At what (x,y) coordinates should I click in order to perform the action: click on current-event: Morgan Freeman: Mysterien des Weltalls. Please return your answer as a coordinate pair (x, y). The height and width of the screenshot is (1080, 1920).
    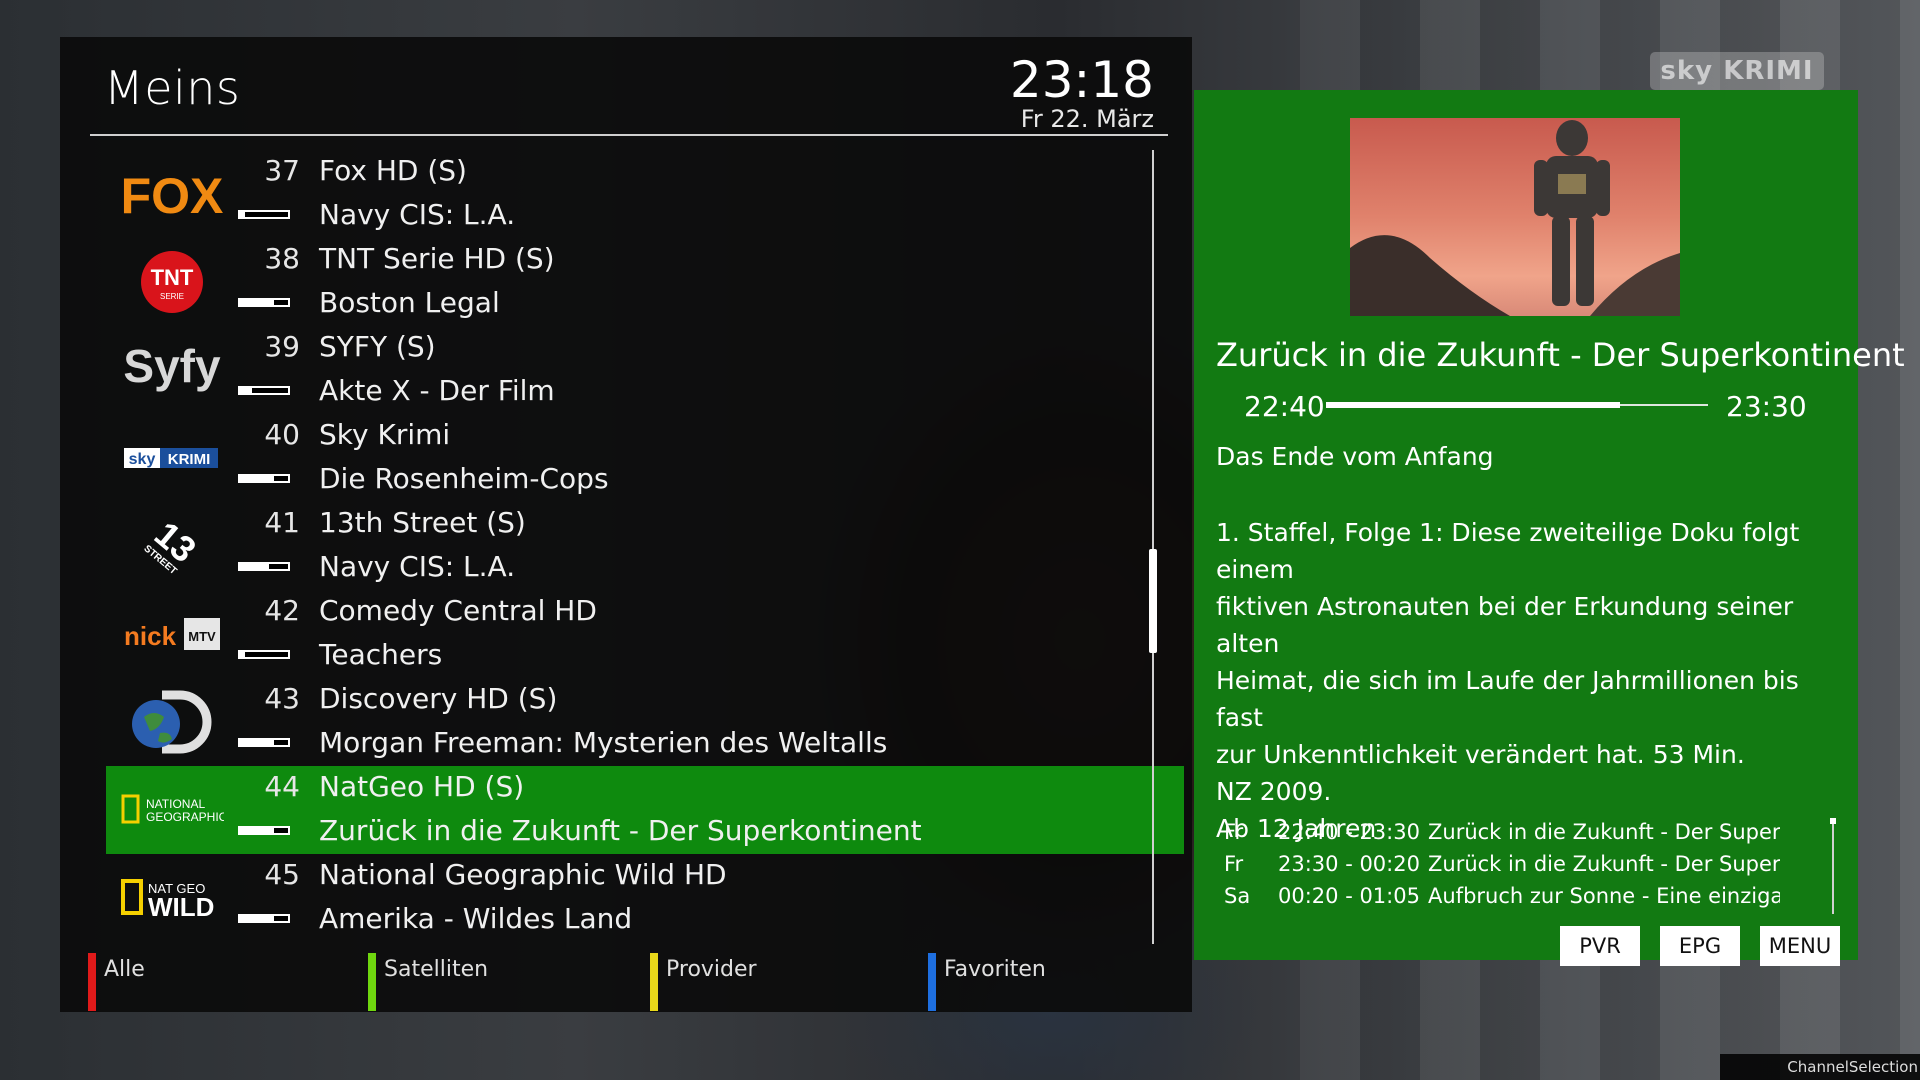
    Looking at the image, I should click on (603, 742).